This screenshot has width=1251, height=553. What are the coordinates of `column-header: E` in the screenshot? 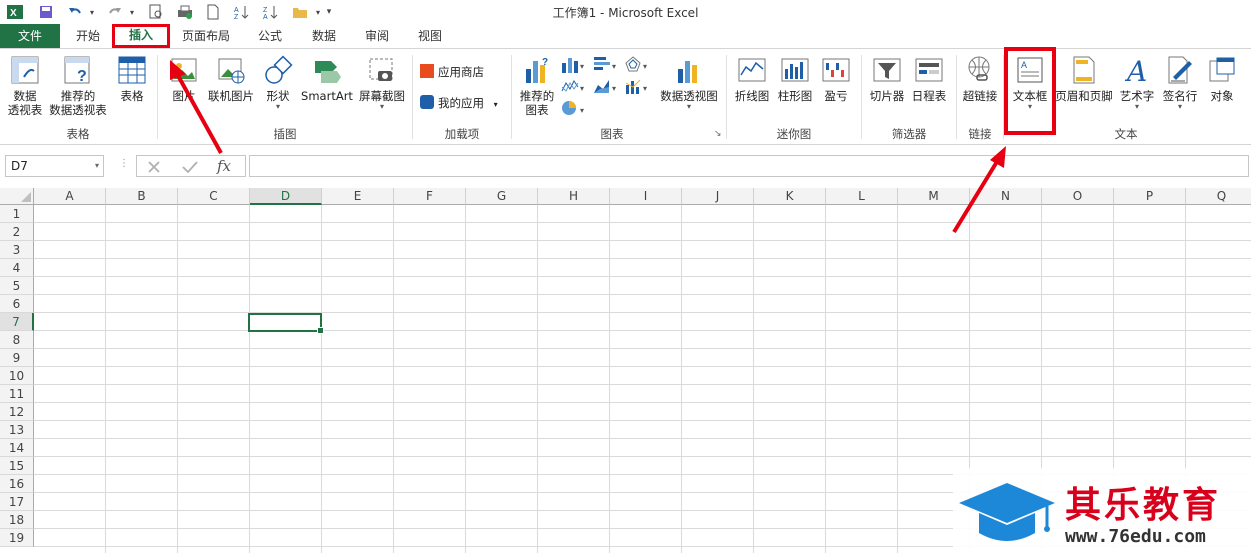 It's located at (358, 196).